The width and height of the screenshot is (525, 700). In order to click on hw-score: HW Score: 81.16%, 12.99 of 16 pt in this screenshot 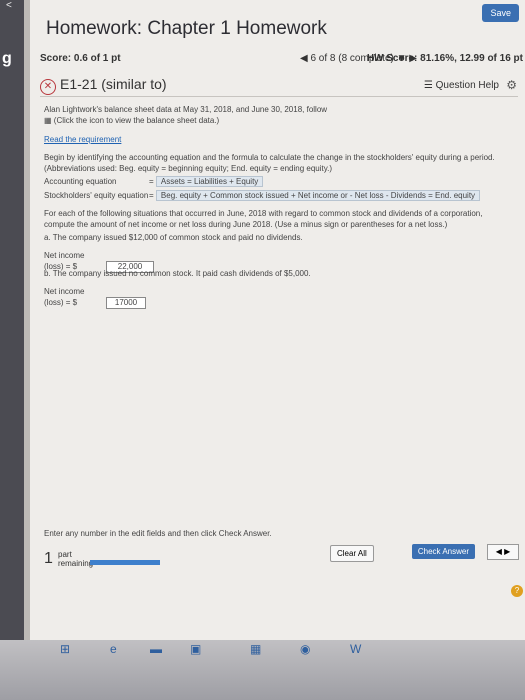, I will do `click(444, 58)`.